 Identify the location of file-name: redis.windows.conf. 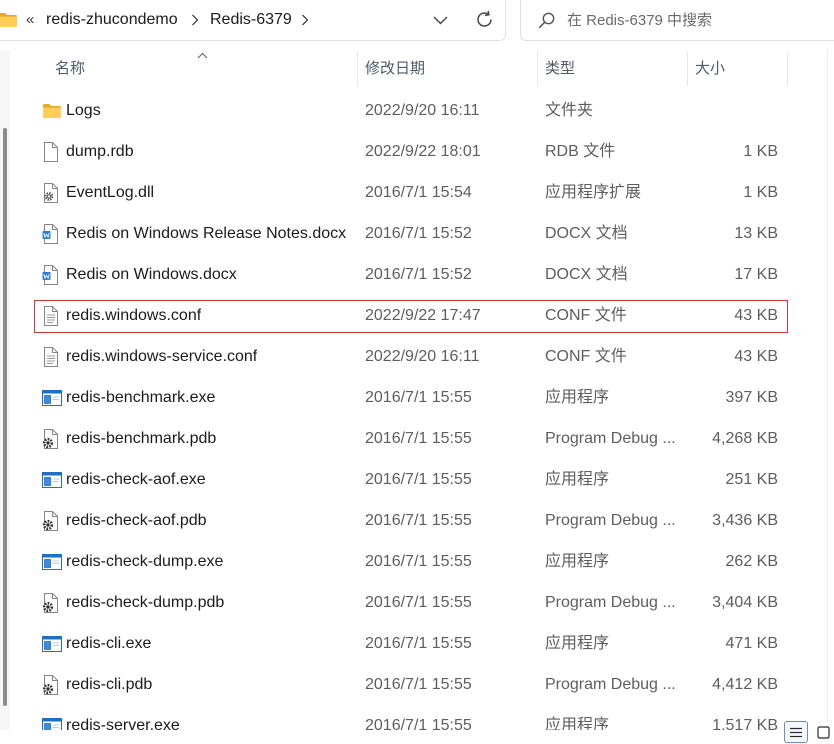
(134, 315).